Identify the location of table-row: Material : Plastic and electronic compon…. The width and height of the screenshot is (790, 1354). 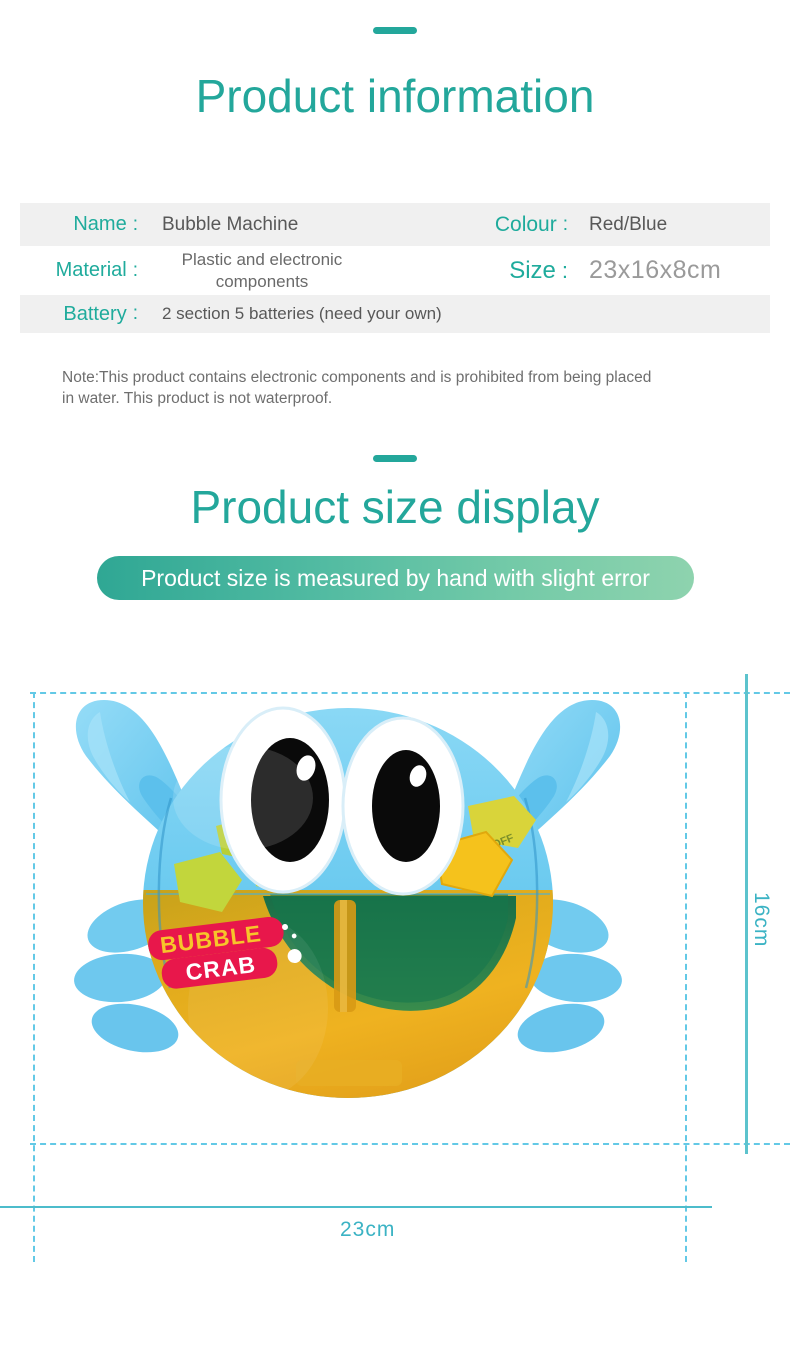
(395, 270).